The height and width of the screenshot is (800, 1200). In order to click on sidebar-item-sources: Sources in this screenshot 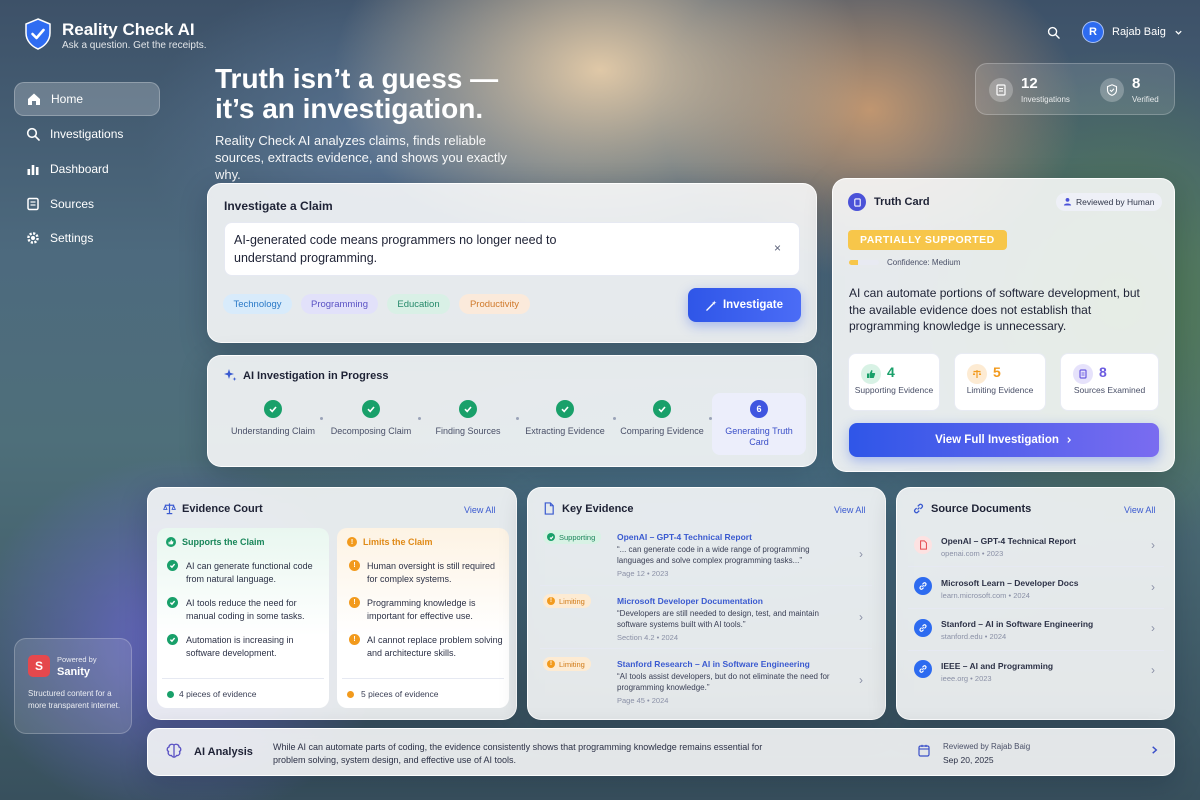, I will do `click(87, 204)`.